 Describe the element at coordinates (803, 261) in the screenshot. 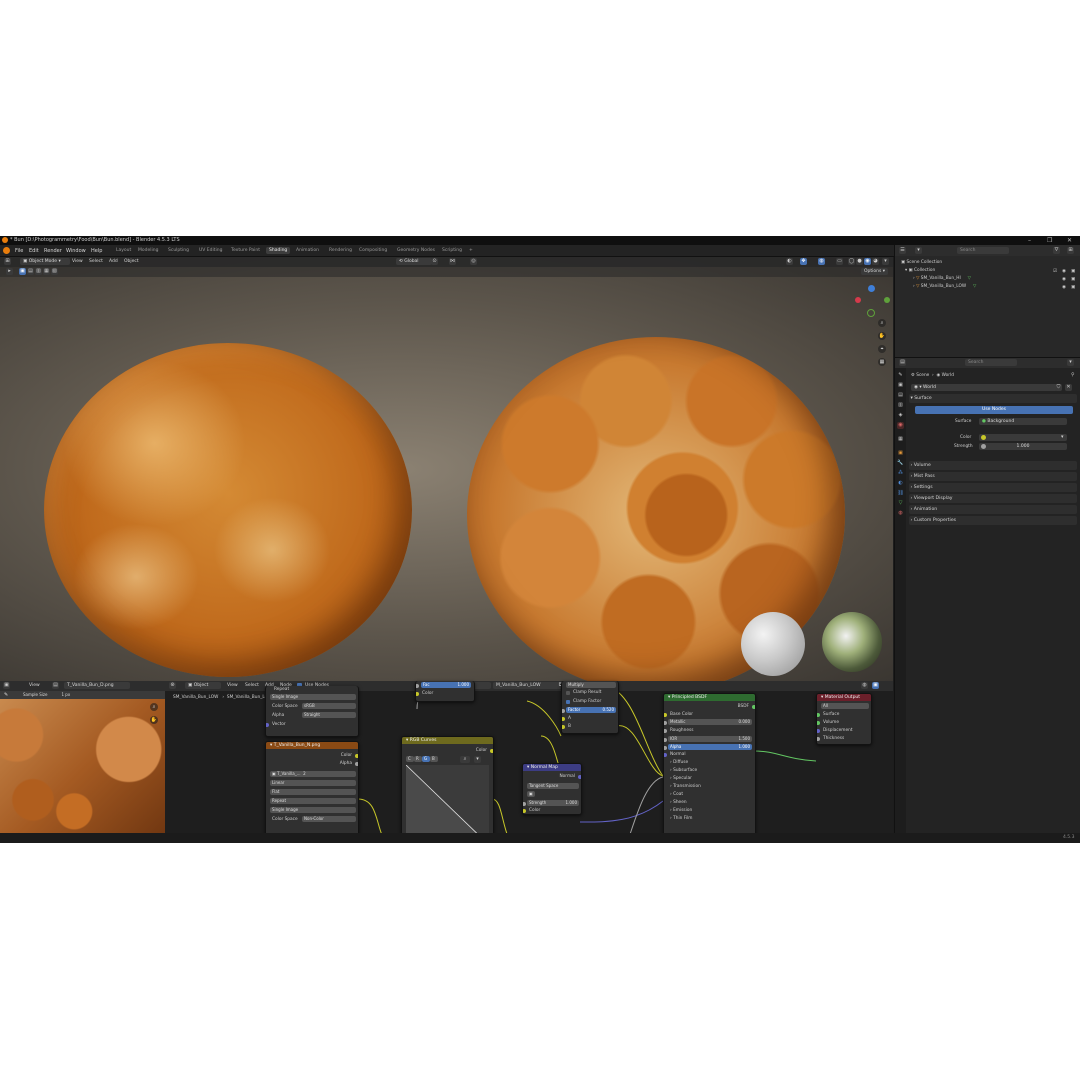

I see `gizmo-toggle-icon: ✥` at that location.